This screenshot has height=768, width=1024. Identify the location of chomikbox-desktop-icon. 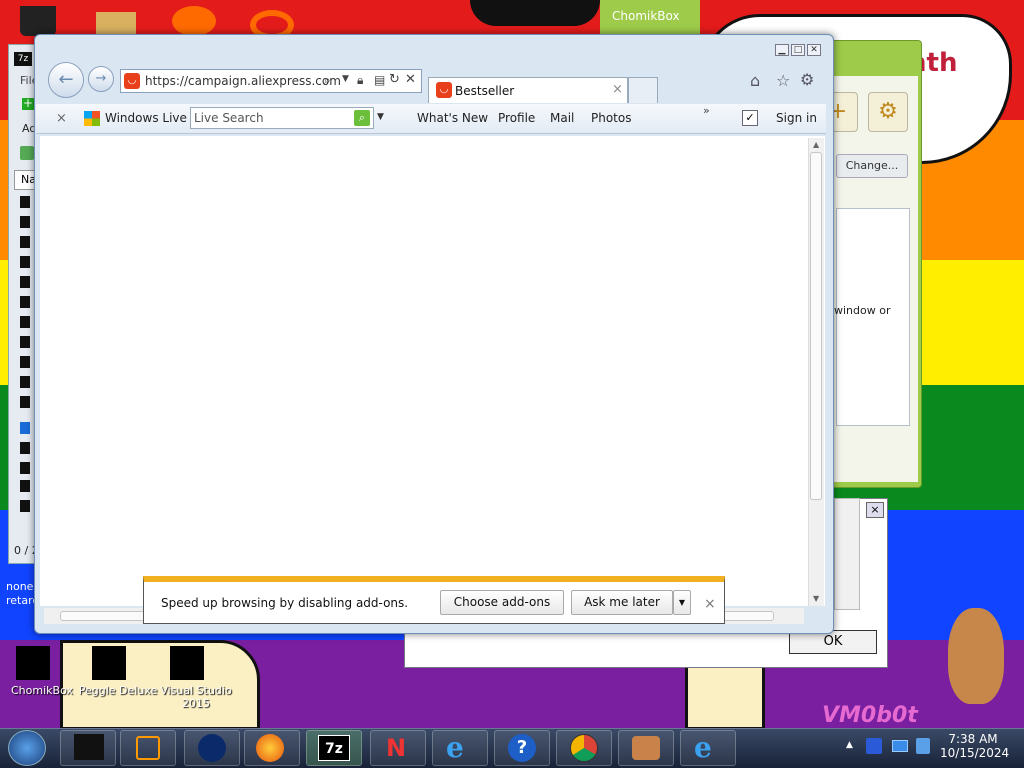
(33, 663).